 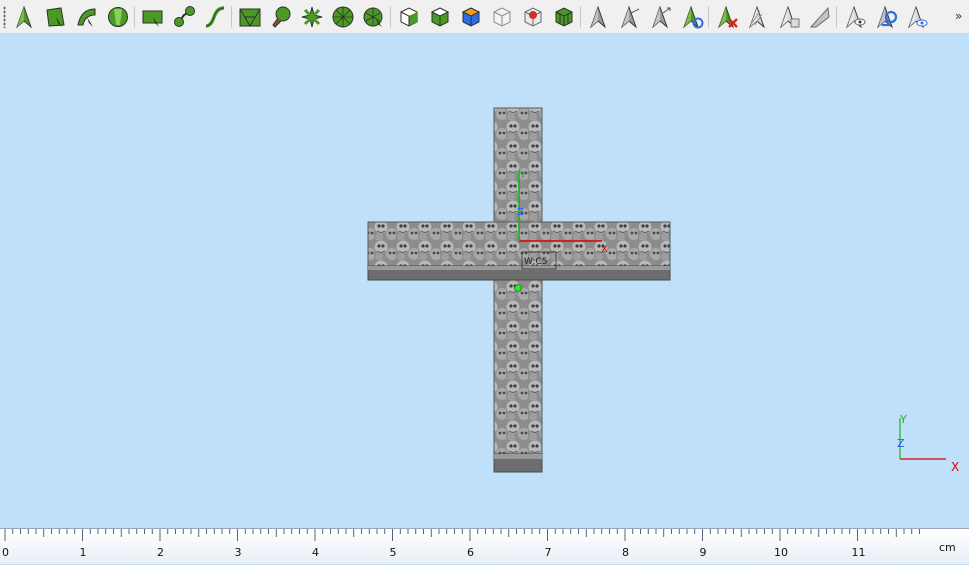 I want to click on object-tag: W:C5, so click(x=535, y=262).